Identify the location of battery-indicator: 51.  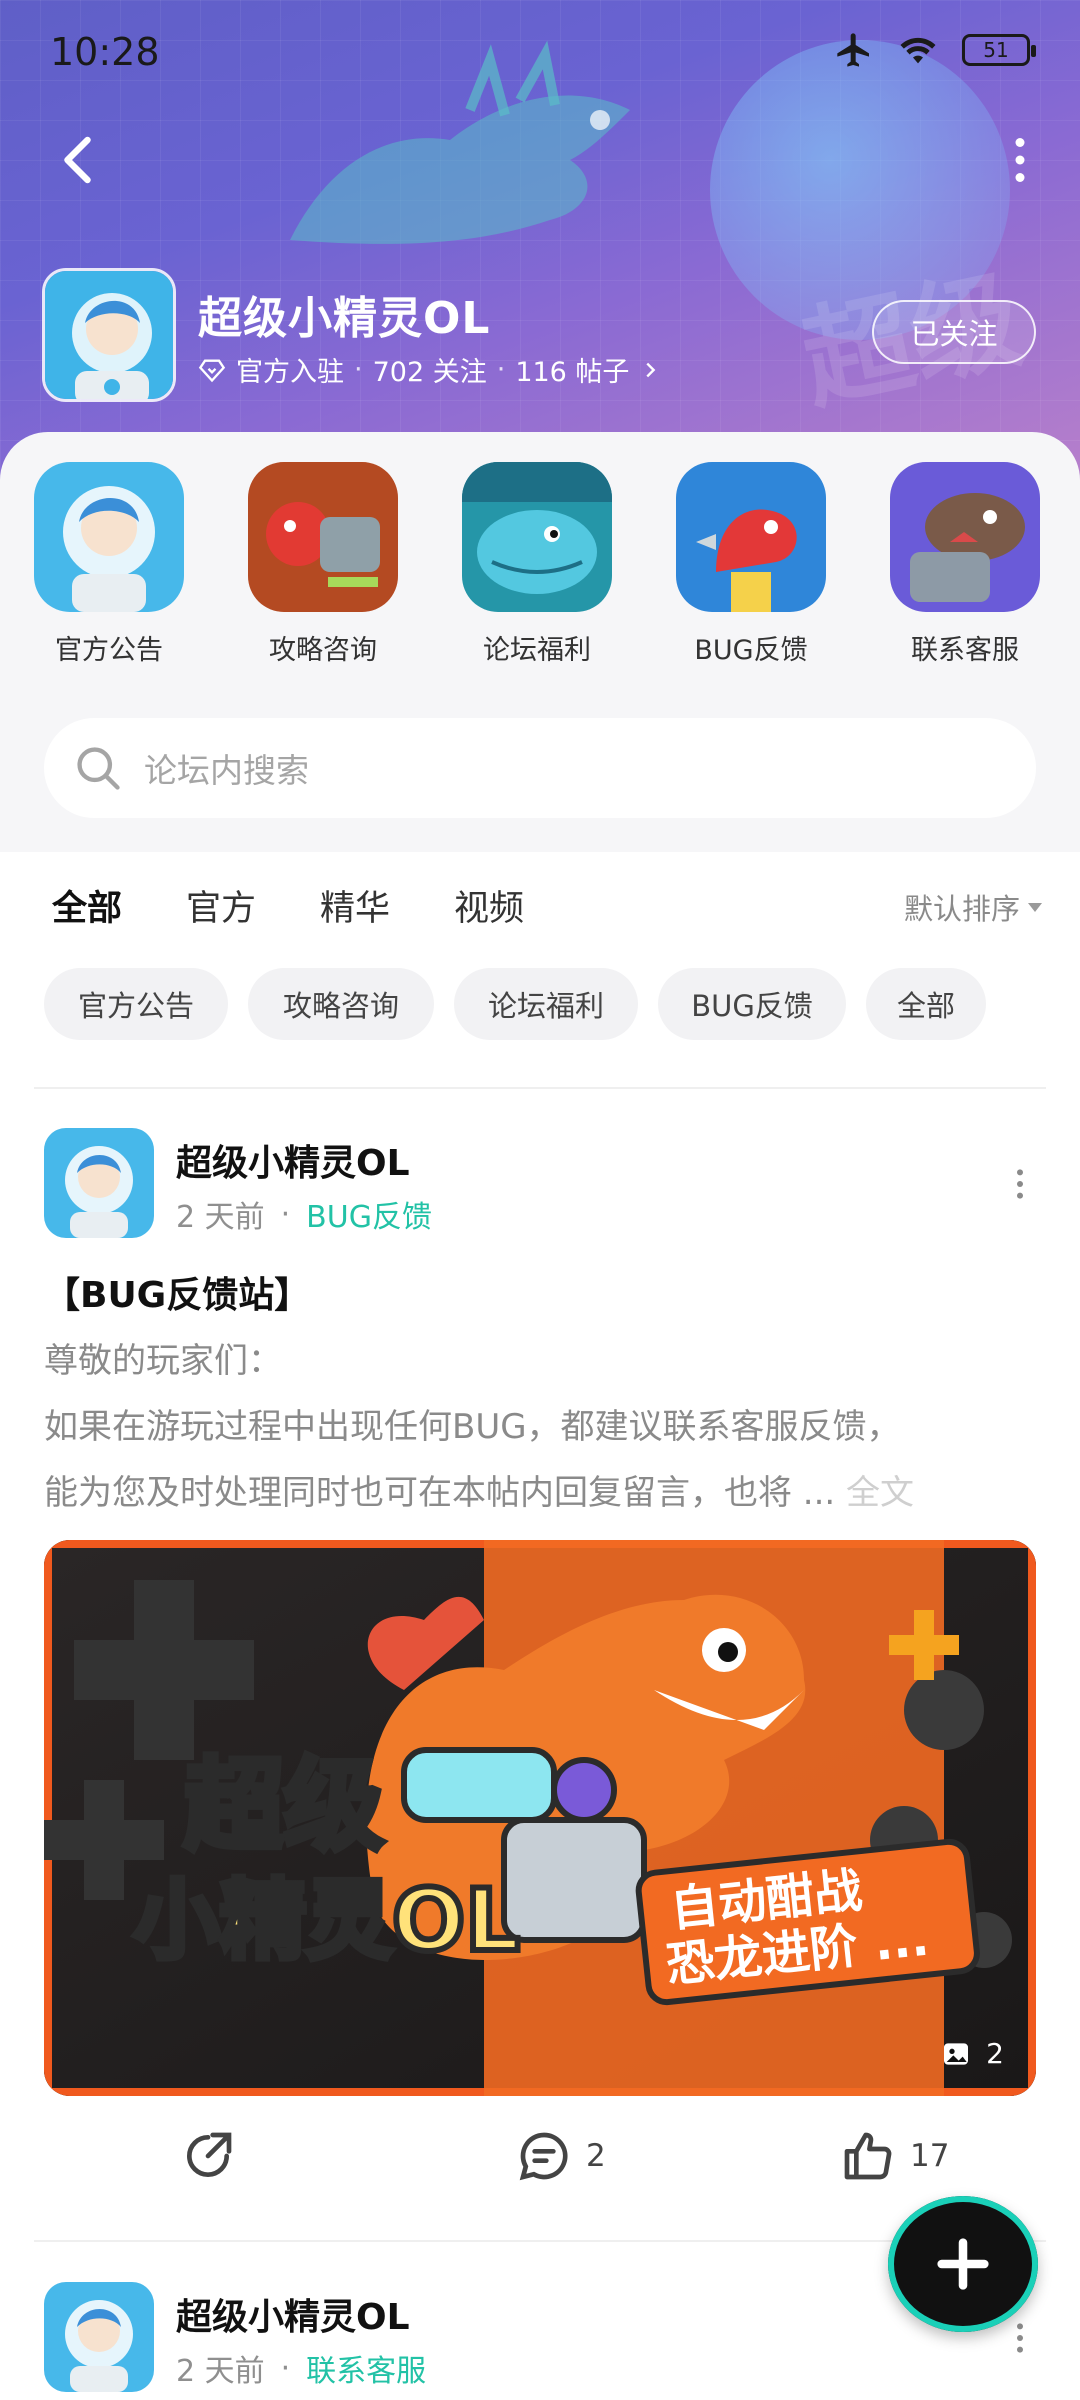
(999, 50).